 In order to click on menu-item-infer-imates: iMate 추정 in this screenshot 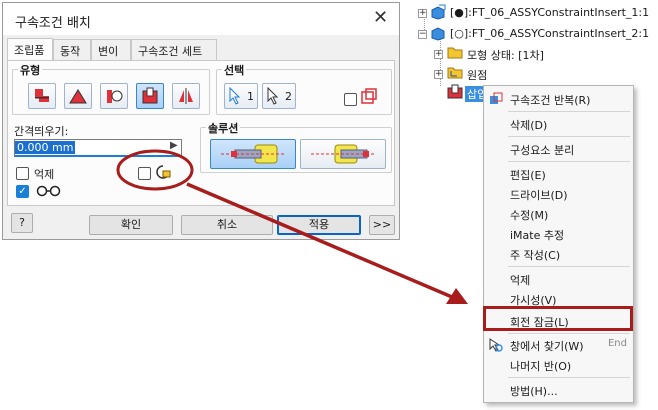, I will do `click(558, 234)`.